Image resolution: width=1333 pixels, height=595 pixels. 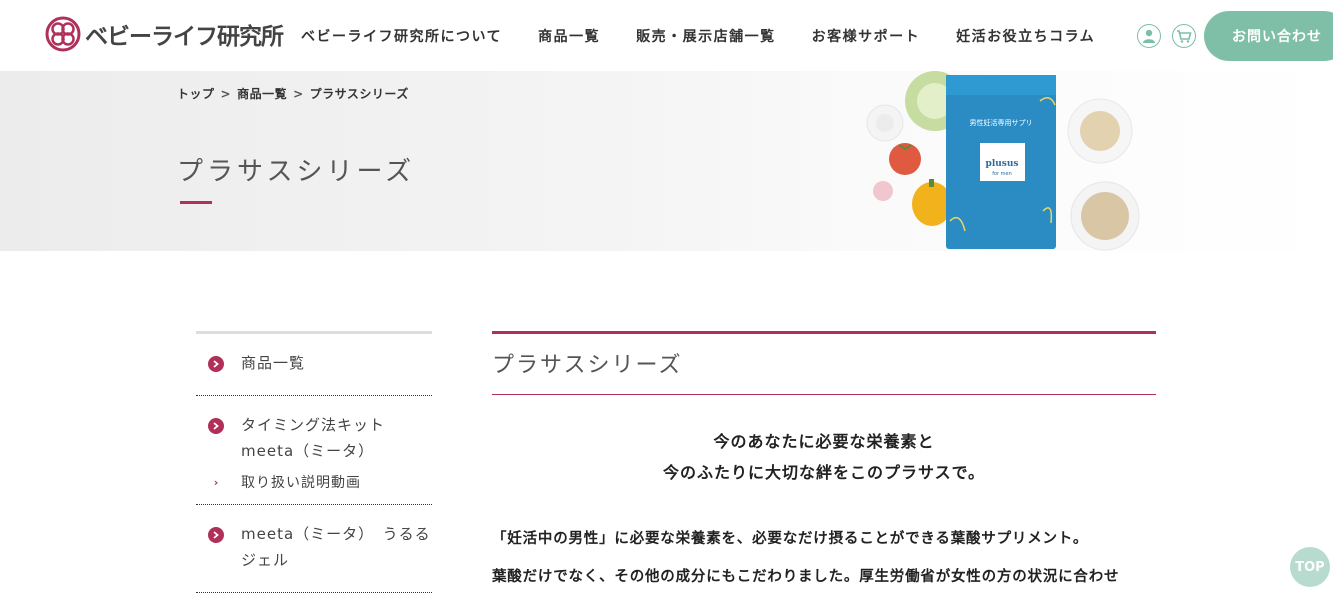 I want to click on lead-text: 今のあなたに必要な栄養素と 今のふたりに大切な絆をこのプラサスで。, so click(x=824, y=457).